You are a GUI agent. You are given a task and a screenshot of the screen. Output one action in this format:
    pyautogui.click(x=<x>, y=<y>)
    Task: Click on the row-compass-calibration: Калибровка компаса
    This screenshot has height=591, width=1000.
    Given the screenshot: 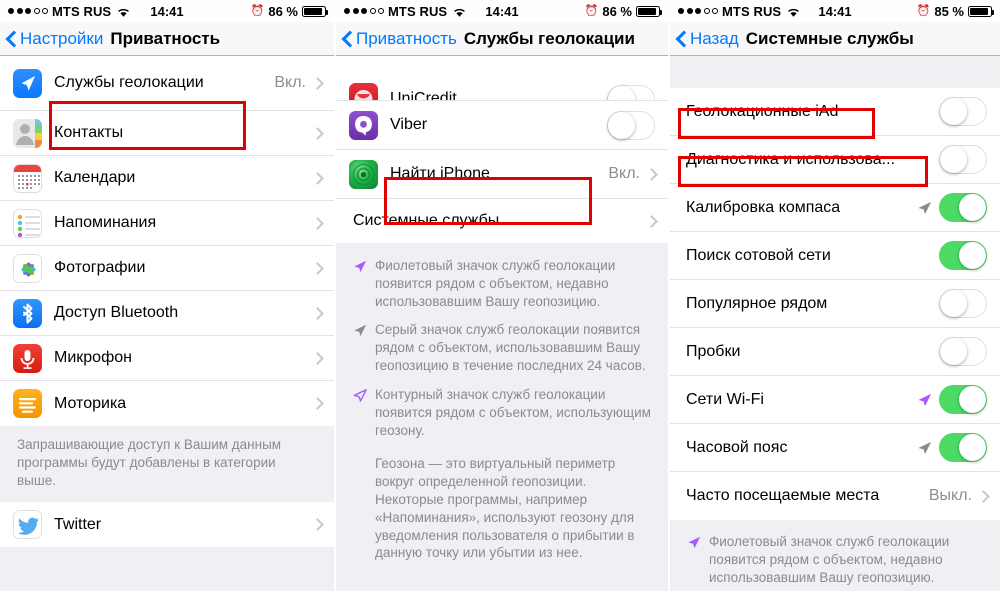 What is the action you would take?
    pyautogui.click(x=835, y=208)
    